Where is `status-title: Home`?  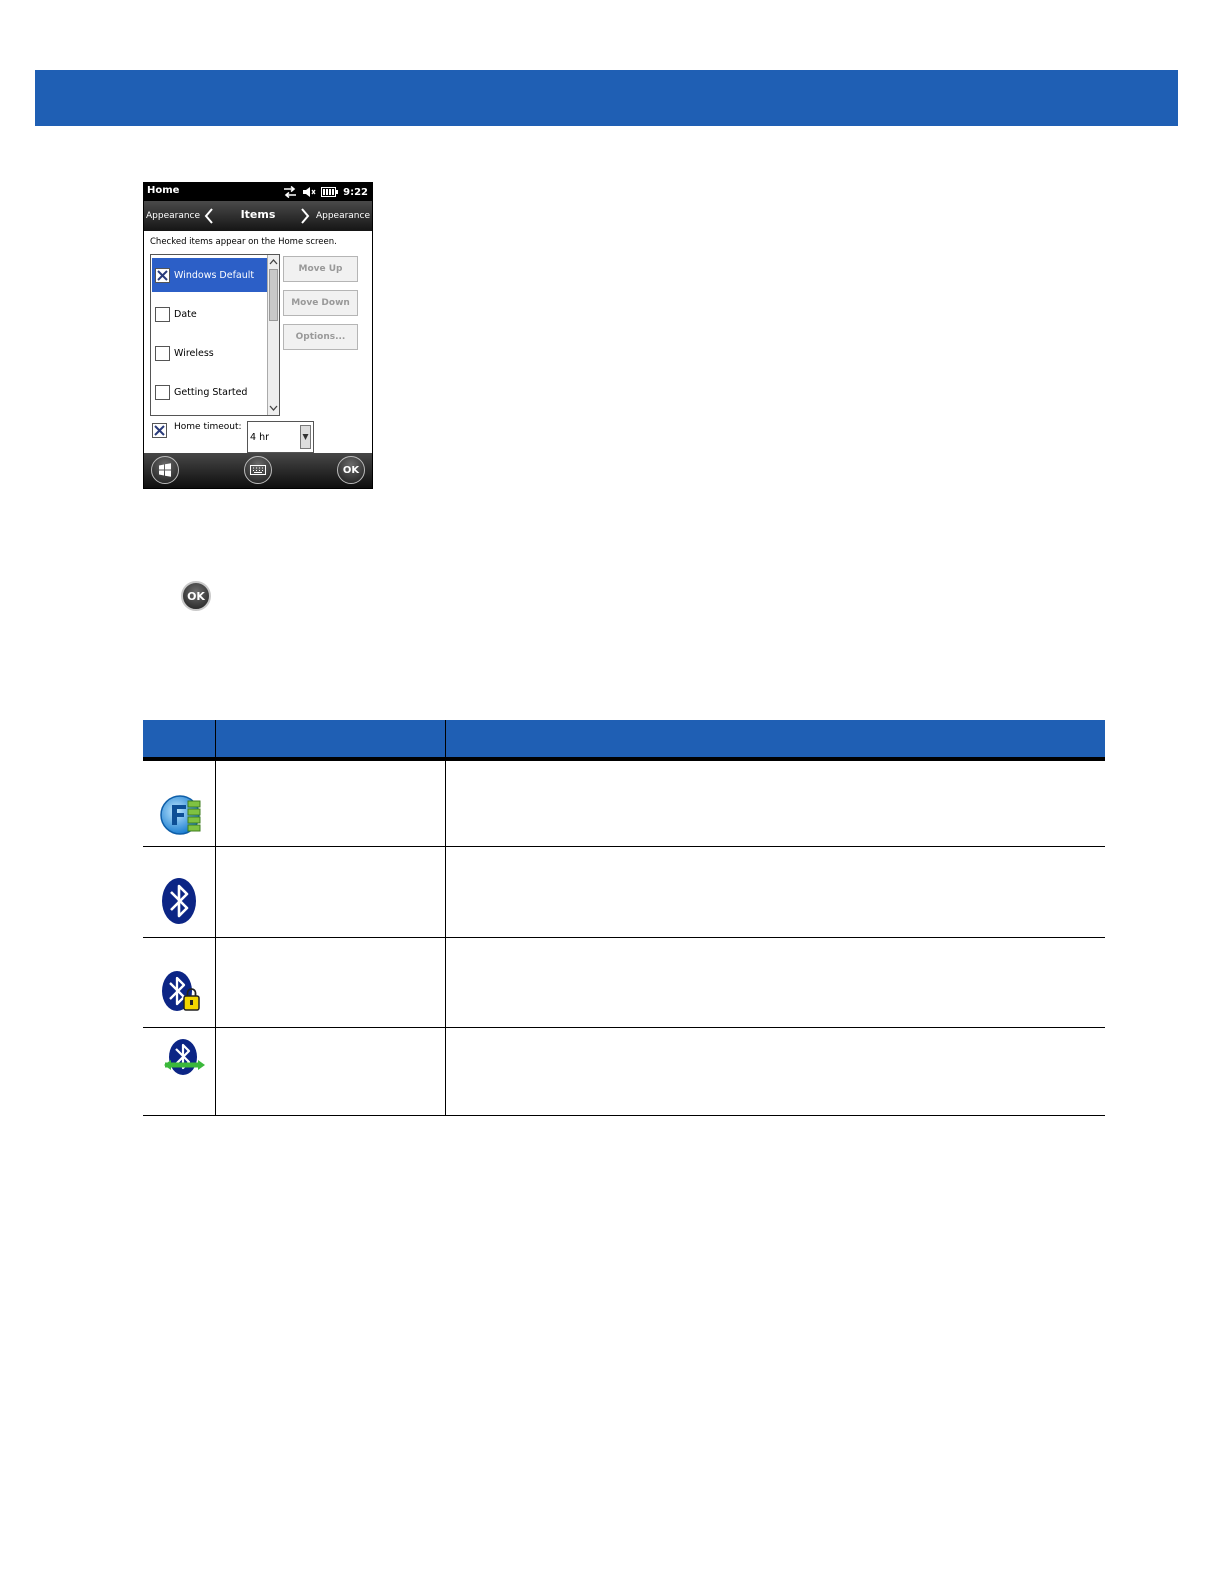
status-title: Home is located at coordinates (163, 190).